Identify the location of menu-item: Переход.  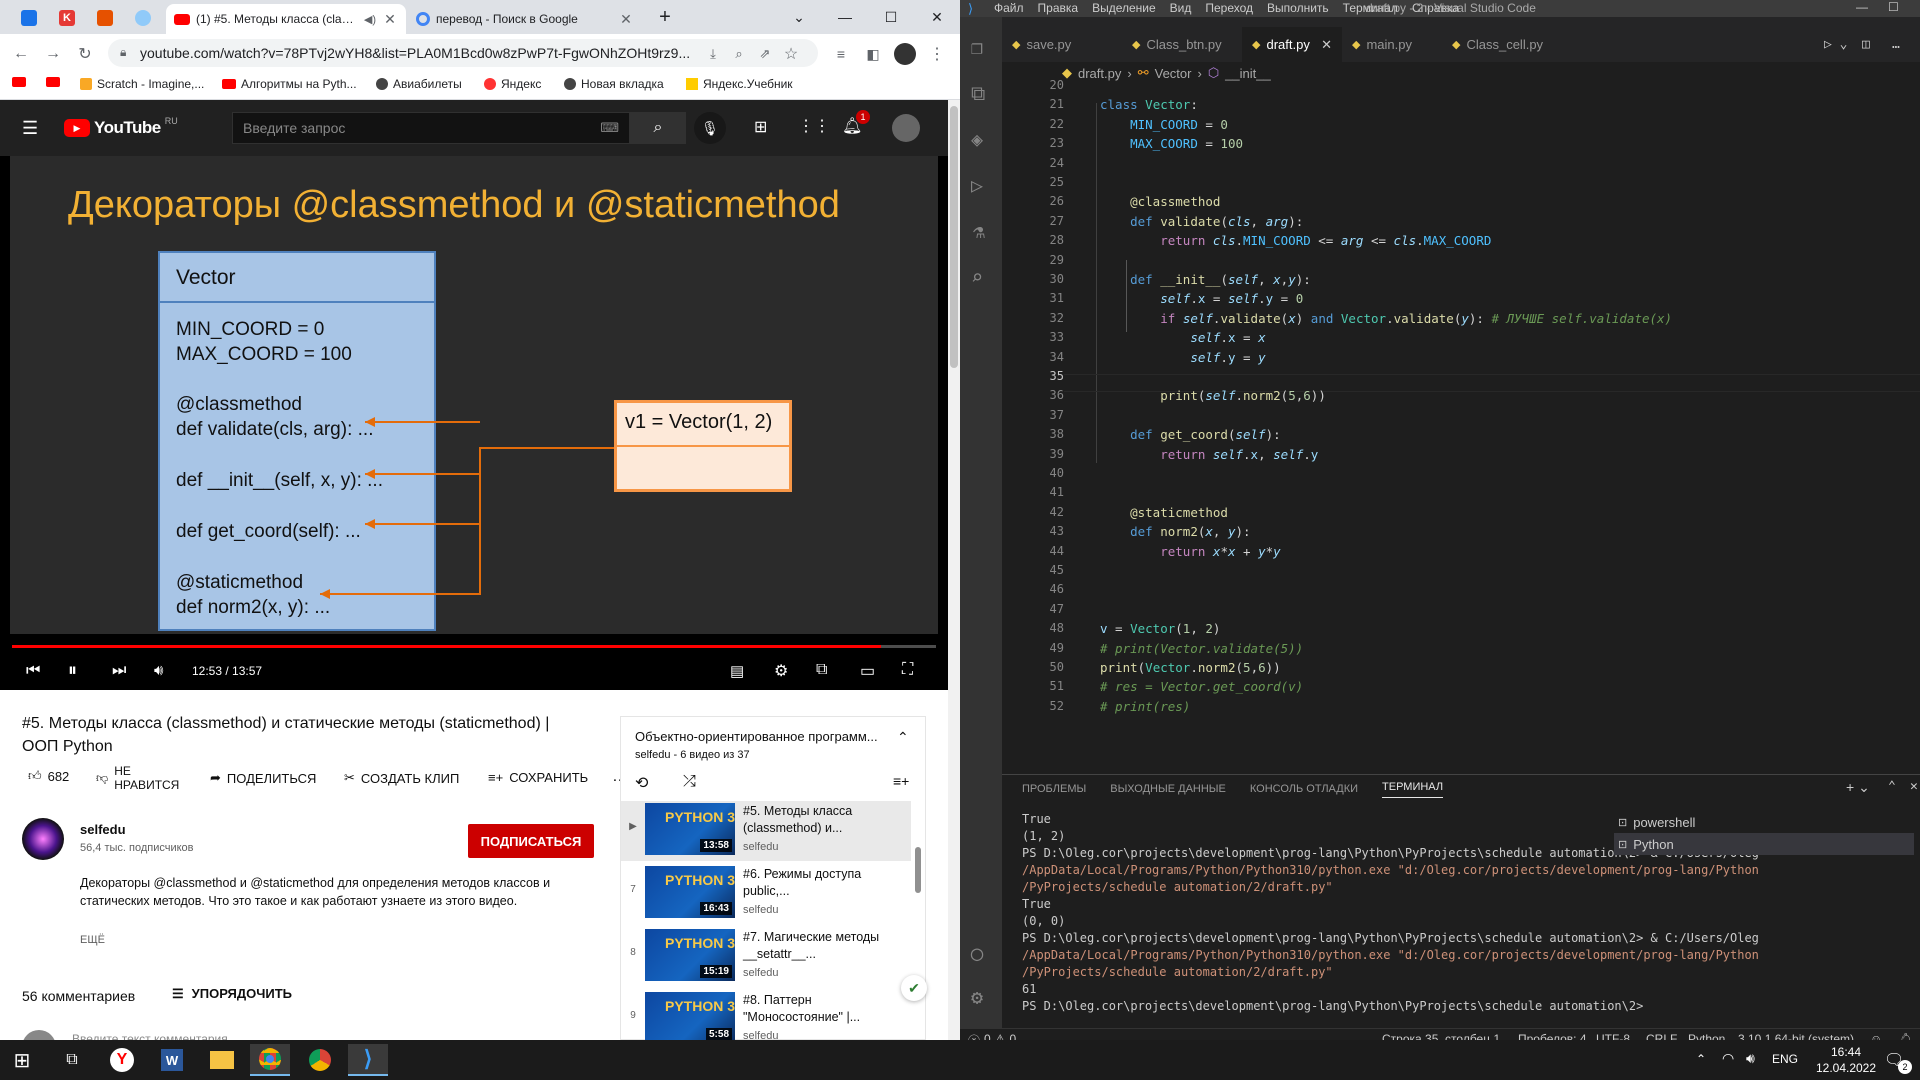
(1229, 8).